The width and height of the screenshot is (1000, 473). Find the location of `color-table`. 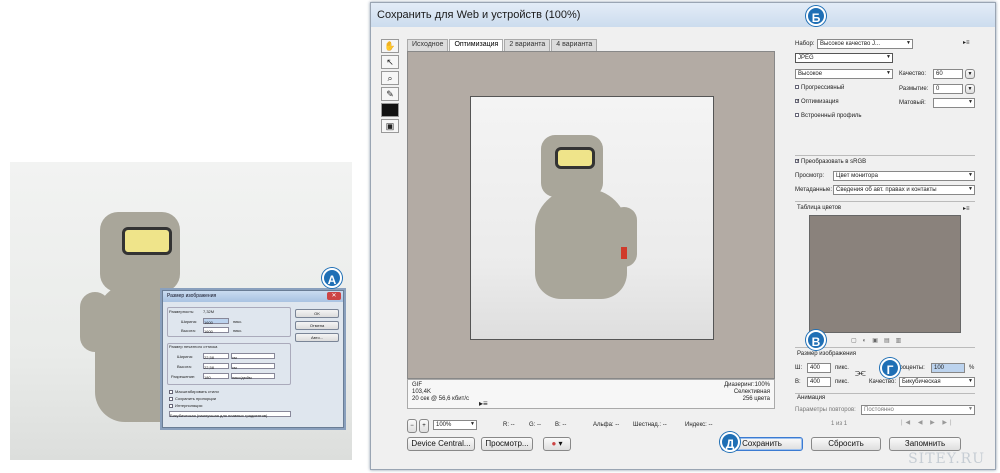

color-table is located at coordinates (885, 274).